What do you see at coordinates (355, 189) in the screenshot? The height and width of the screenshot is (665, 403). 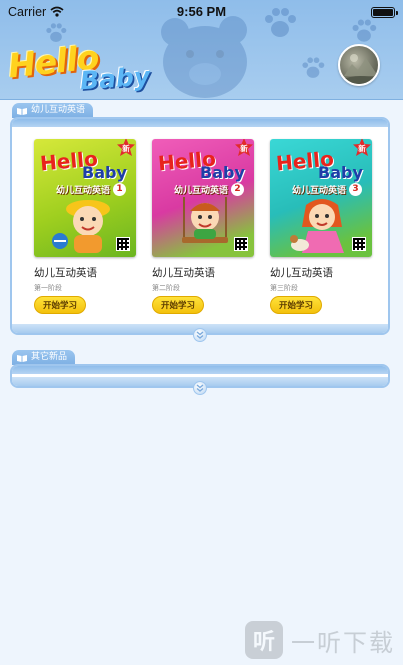 I see `cover-level-number: 3` at bounding box center [355, 189].